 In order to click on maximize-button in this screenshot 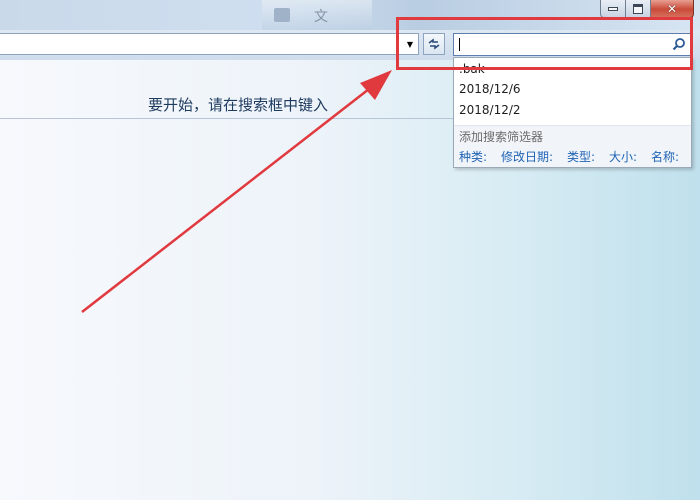, I will do `click(638, 9)`.